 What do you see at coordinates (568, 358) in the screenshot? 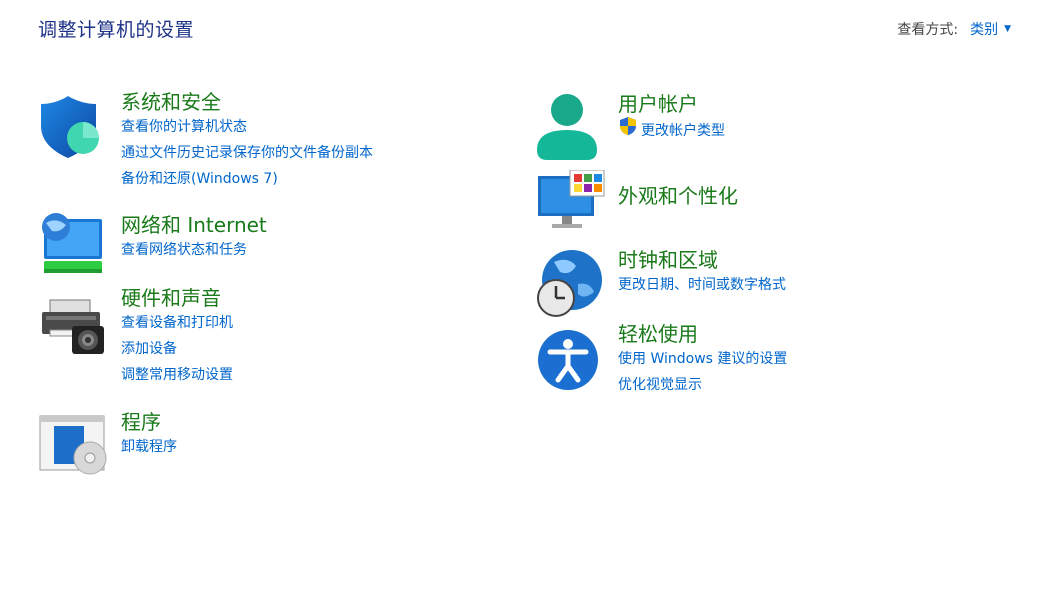
I see `accessibility-icon` at bounding box center [568, 358].